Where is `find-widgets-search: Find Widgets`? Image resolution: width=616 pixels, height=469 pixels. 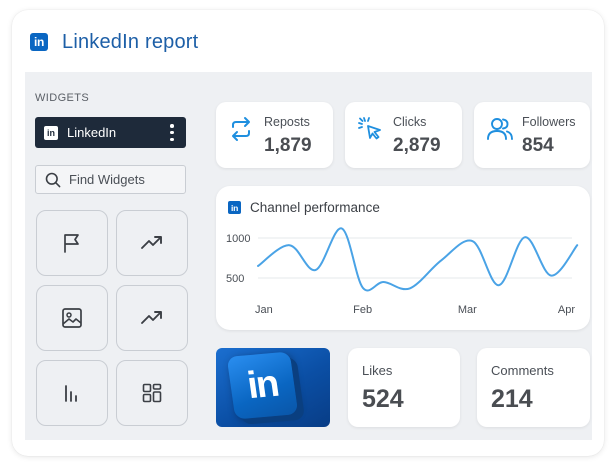
find-widgets-search: Find Widgets is located at coordinates (110, 179).